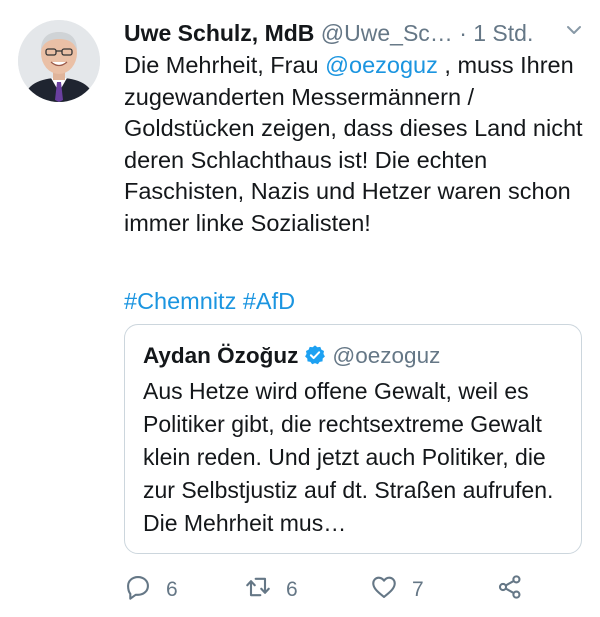 The width and height of the screenshot is (600, 617). What do you see at coordinates (292, 589) in the screenshot?
I see `retweet-count: 6` at bounding box center [292, 589].